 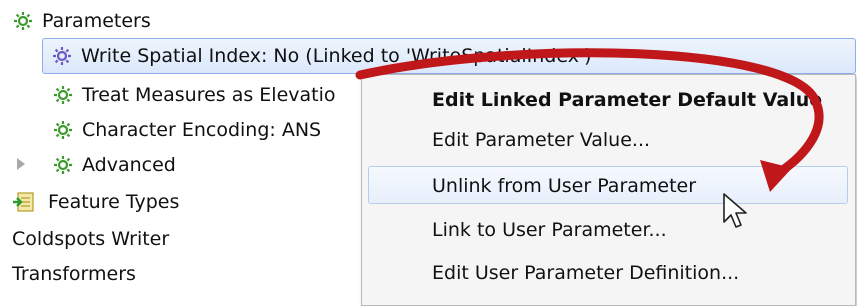 I want to click on mouse-cursor-icon, so click(x=735, y=210).